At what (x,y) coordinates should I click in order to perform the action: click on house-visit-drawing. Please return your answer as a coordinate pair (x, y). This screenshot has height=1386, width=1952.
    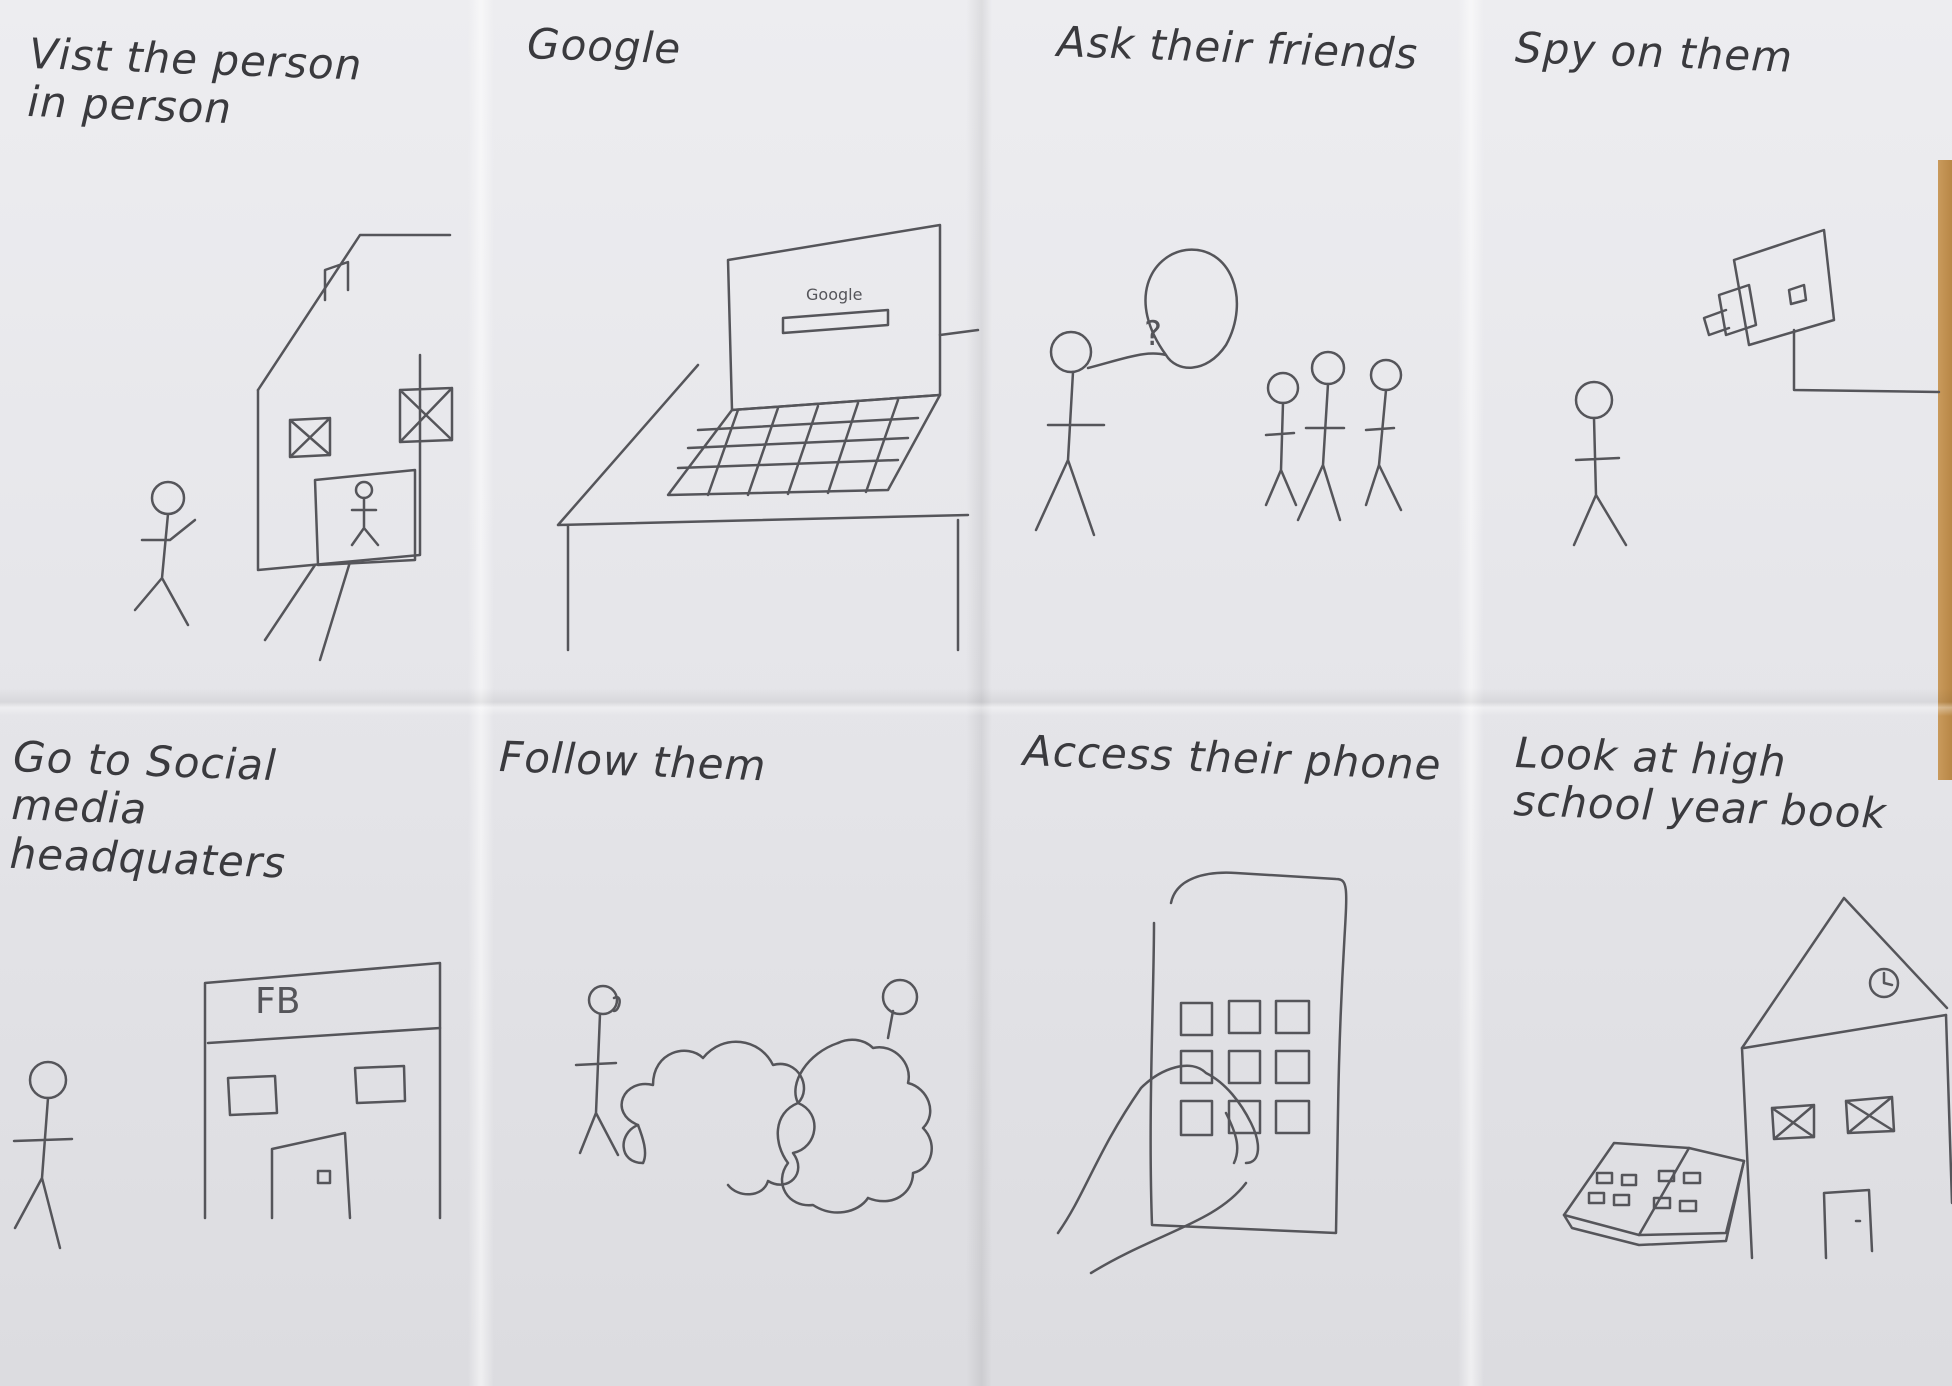
    Looking at the image, I should click on (293, 447).